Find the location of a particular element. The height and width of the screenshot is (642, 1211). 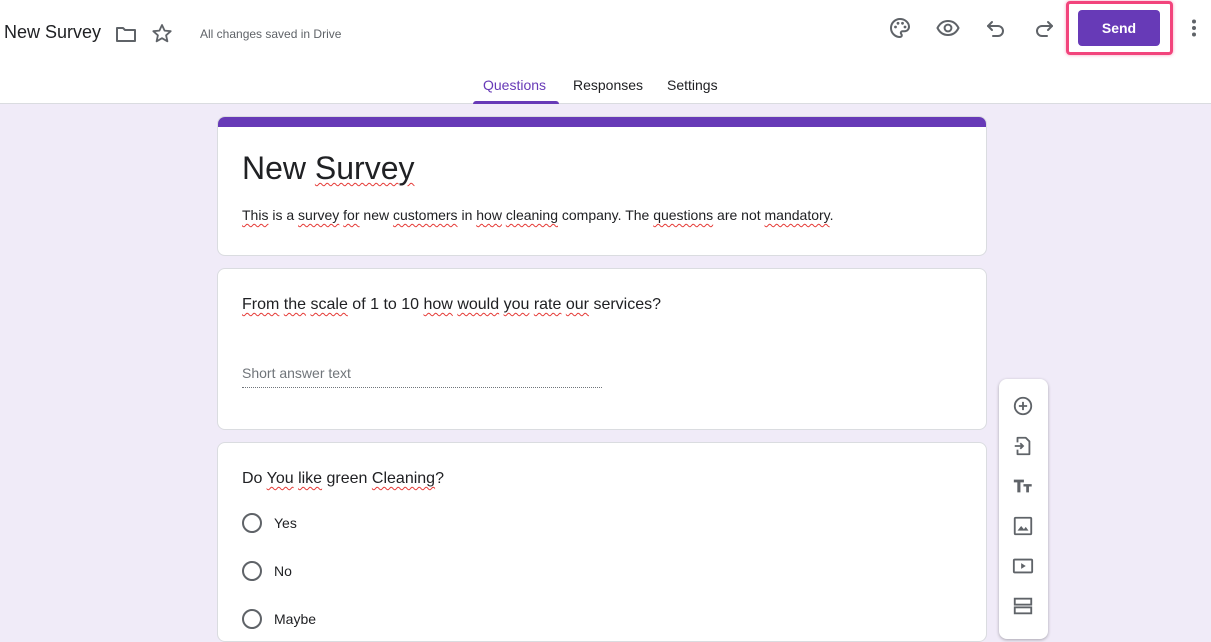

option-label: No is located at coordinates (283, 571).